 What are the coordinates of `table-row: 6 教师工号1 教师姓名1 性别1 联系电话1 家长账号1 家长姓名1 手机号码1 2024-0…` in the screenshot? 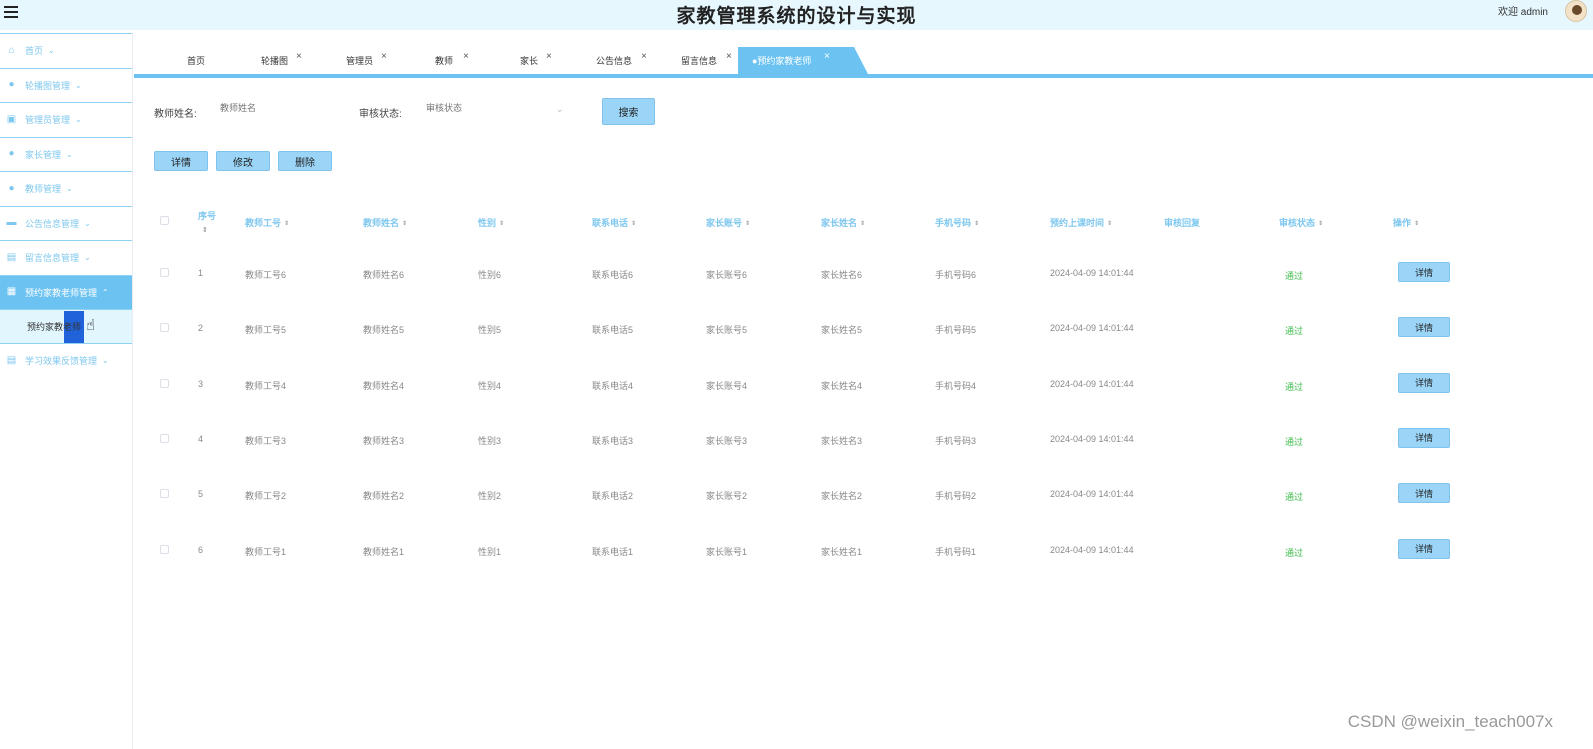 It's located at (804, 551).